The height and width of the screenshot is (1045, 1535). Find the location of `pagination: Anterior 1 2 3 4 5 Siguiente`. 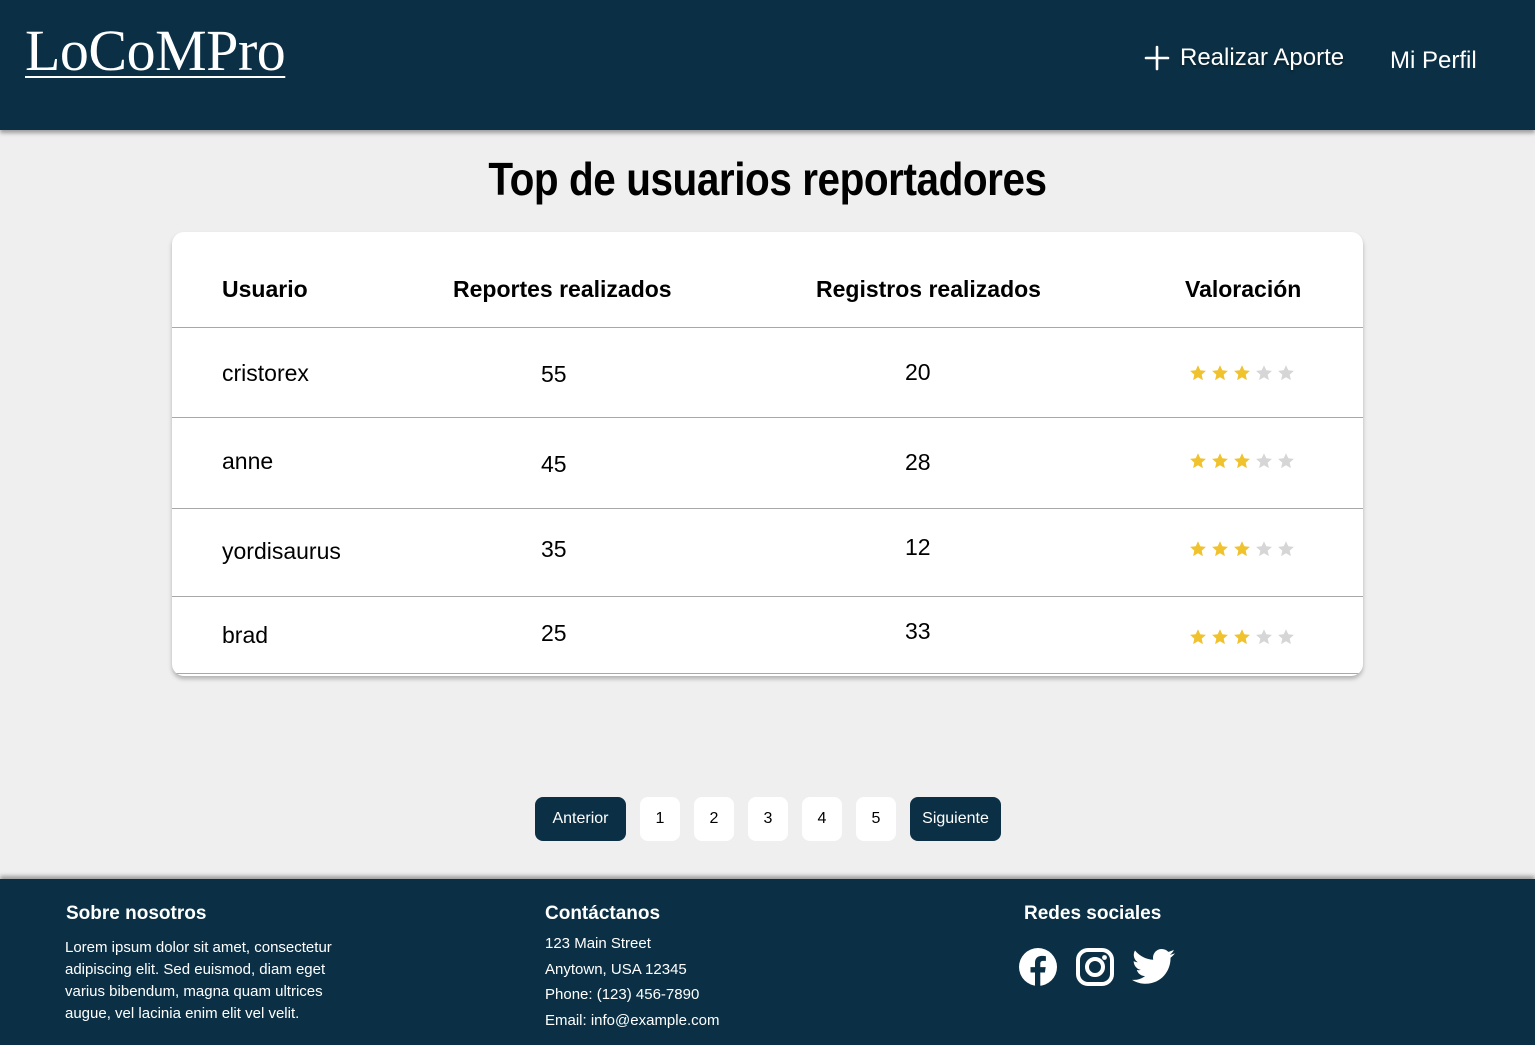

pagination: Anterior 1 2 3 4 5 Siguiente is located at coordinates (767, 819).